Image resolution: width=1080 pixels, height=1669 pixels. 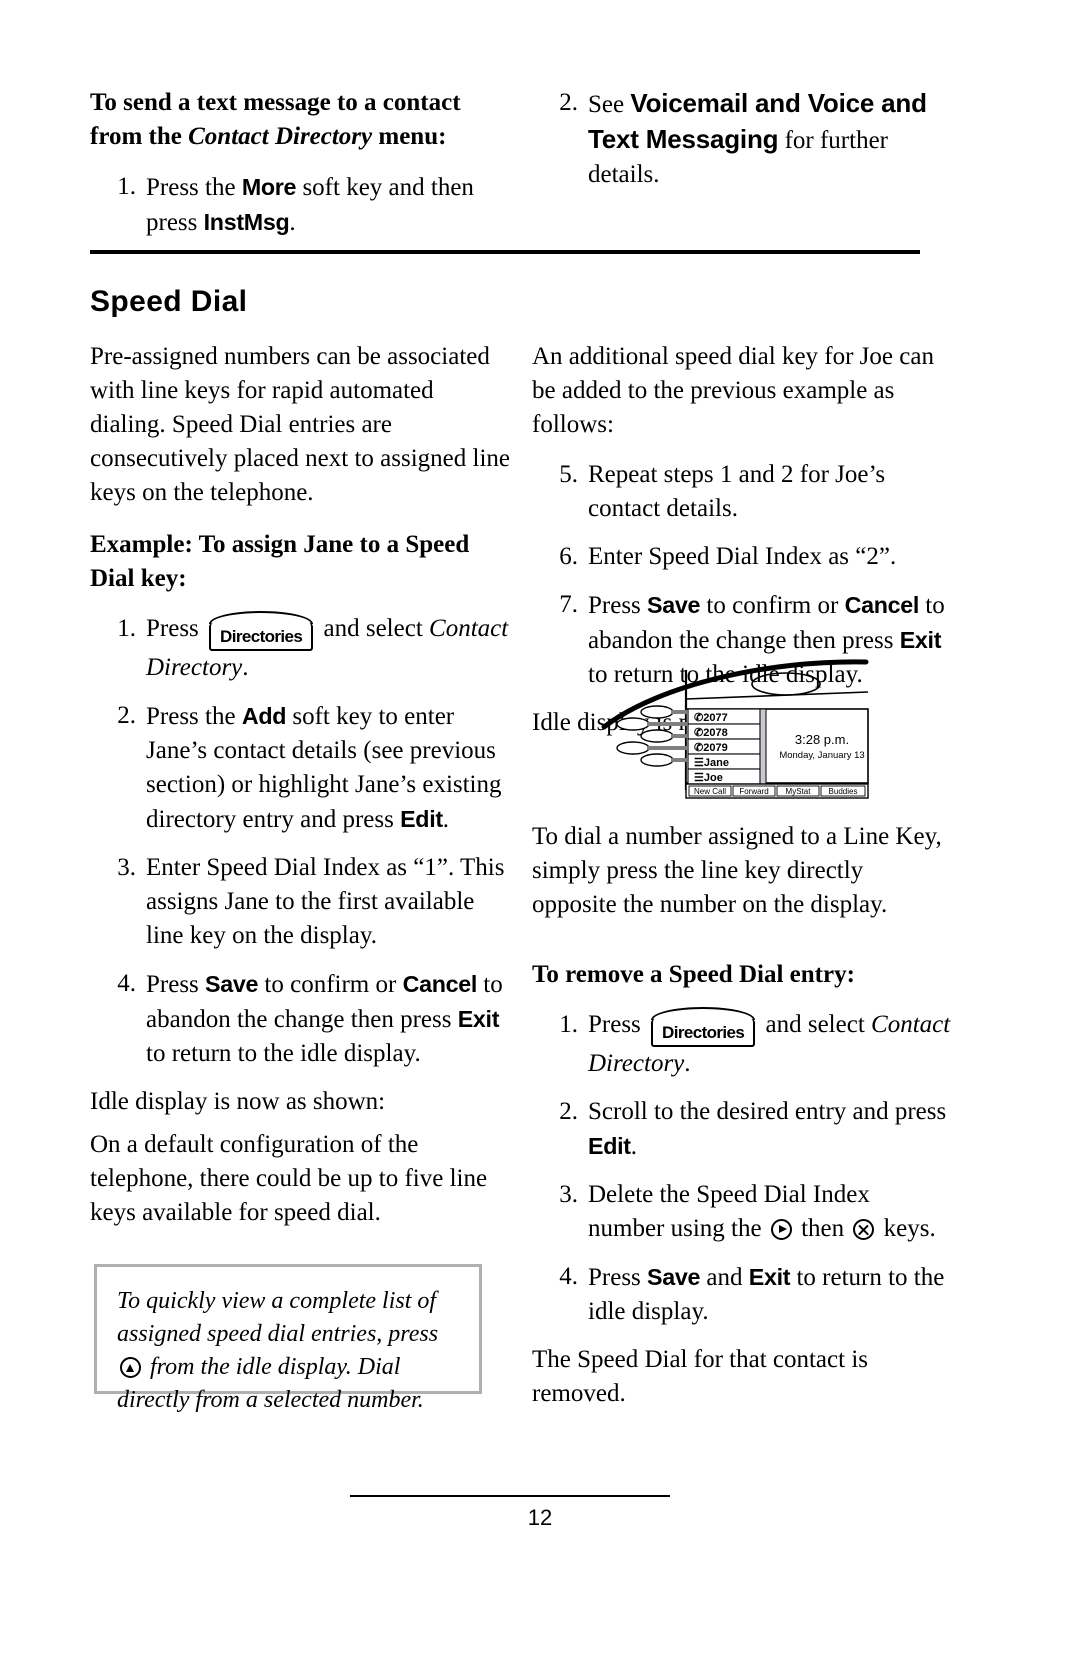 I want to click on phone-soft-key-row: New Call Forward MyStat Buddies, so click(x=777, y=791).